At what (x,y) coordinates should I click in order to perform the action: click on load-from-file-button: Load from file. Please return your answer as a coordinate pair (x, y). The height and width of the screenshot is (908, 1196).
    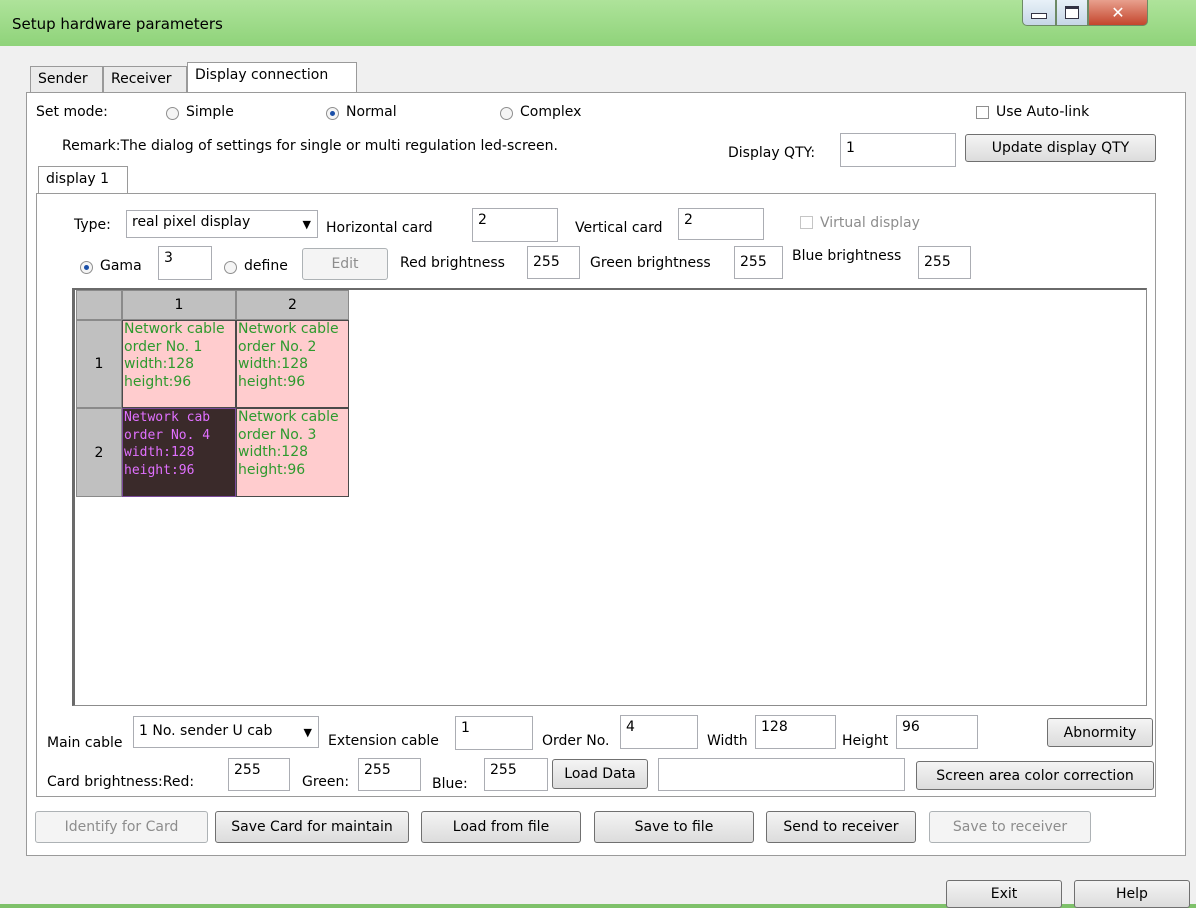
    Looking at the image, I should click on (501, 827).